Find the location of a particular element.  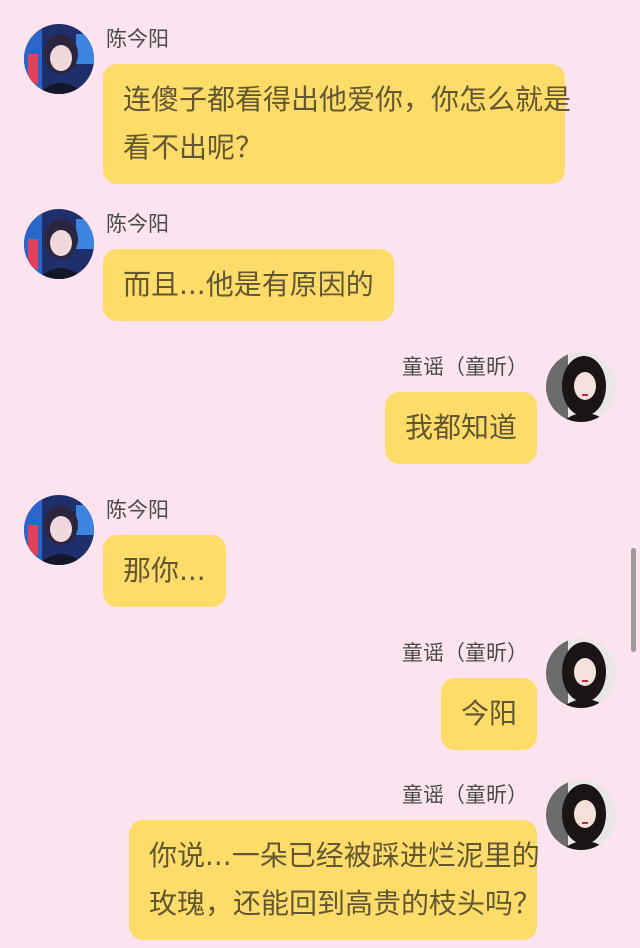

message-text-line: 我都知道 is located at coordinates (460, 427).